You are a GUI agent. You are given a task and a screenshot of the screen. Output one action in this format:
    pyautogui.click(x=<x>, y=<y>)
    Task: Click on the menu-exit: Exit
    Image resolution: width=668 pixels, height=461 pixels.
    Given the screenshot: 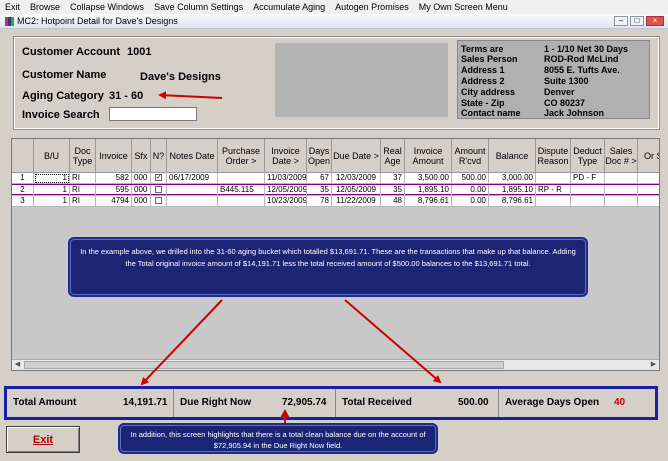 What is the action you would take?
    pyautogui.click(x=12, y=7)
    